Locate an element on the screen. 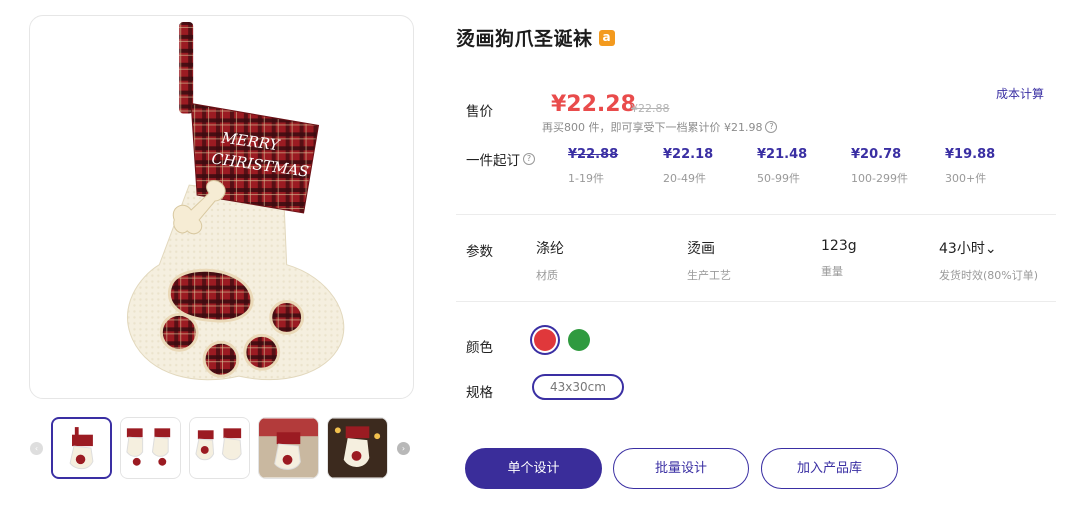 The image size is (1080, 506). thumbnail-strip is located at coordinates (219, 448).